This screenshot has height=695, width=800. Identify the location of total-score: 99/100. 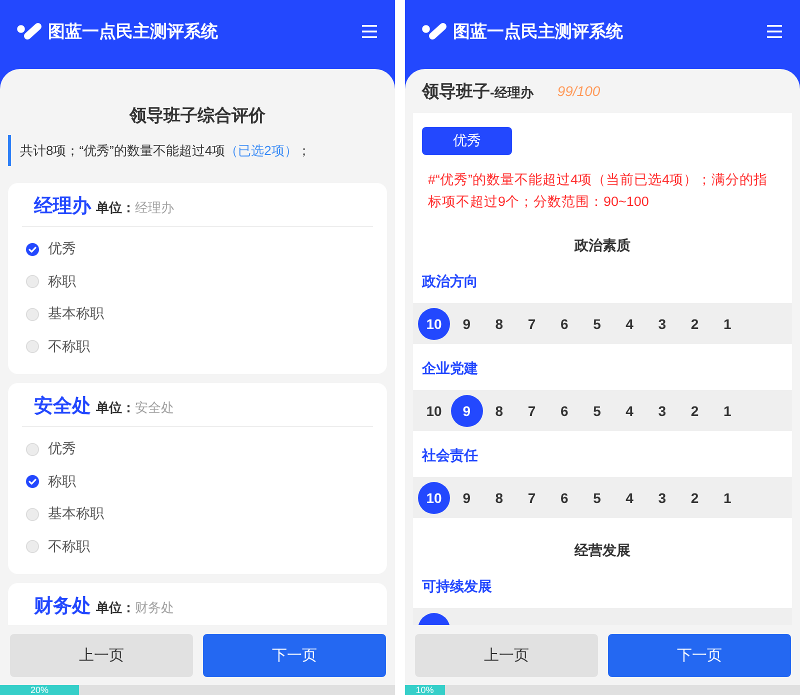
(578, 91).